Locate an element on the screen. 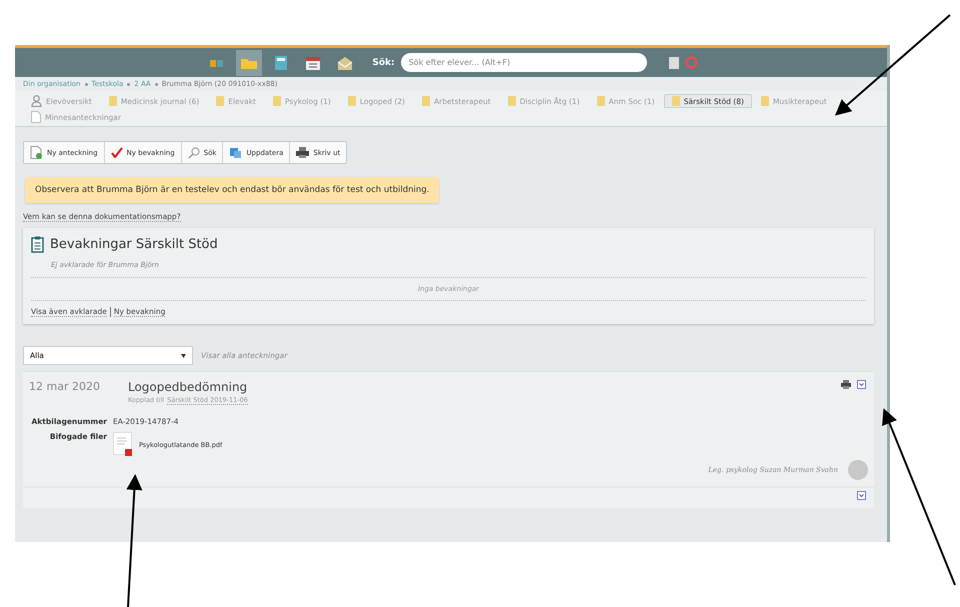 This screenshot has width=960, height=607. entry-date: 12 mar 2020 is located at coordinates (64, 387).